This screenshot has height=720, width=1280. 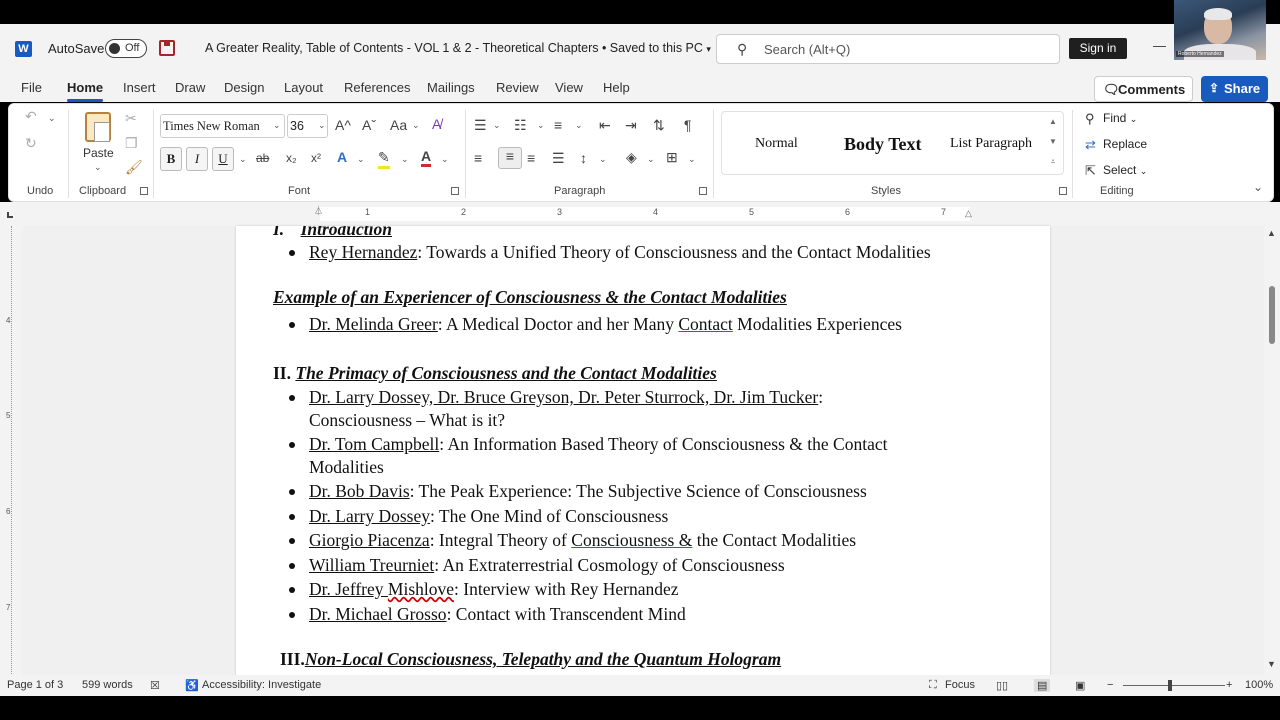 I want to click on tab-mailings: Mailings, so click(x=451, y=87).